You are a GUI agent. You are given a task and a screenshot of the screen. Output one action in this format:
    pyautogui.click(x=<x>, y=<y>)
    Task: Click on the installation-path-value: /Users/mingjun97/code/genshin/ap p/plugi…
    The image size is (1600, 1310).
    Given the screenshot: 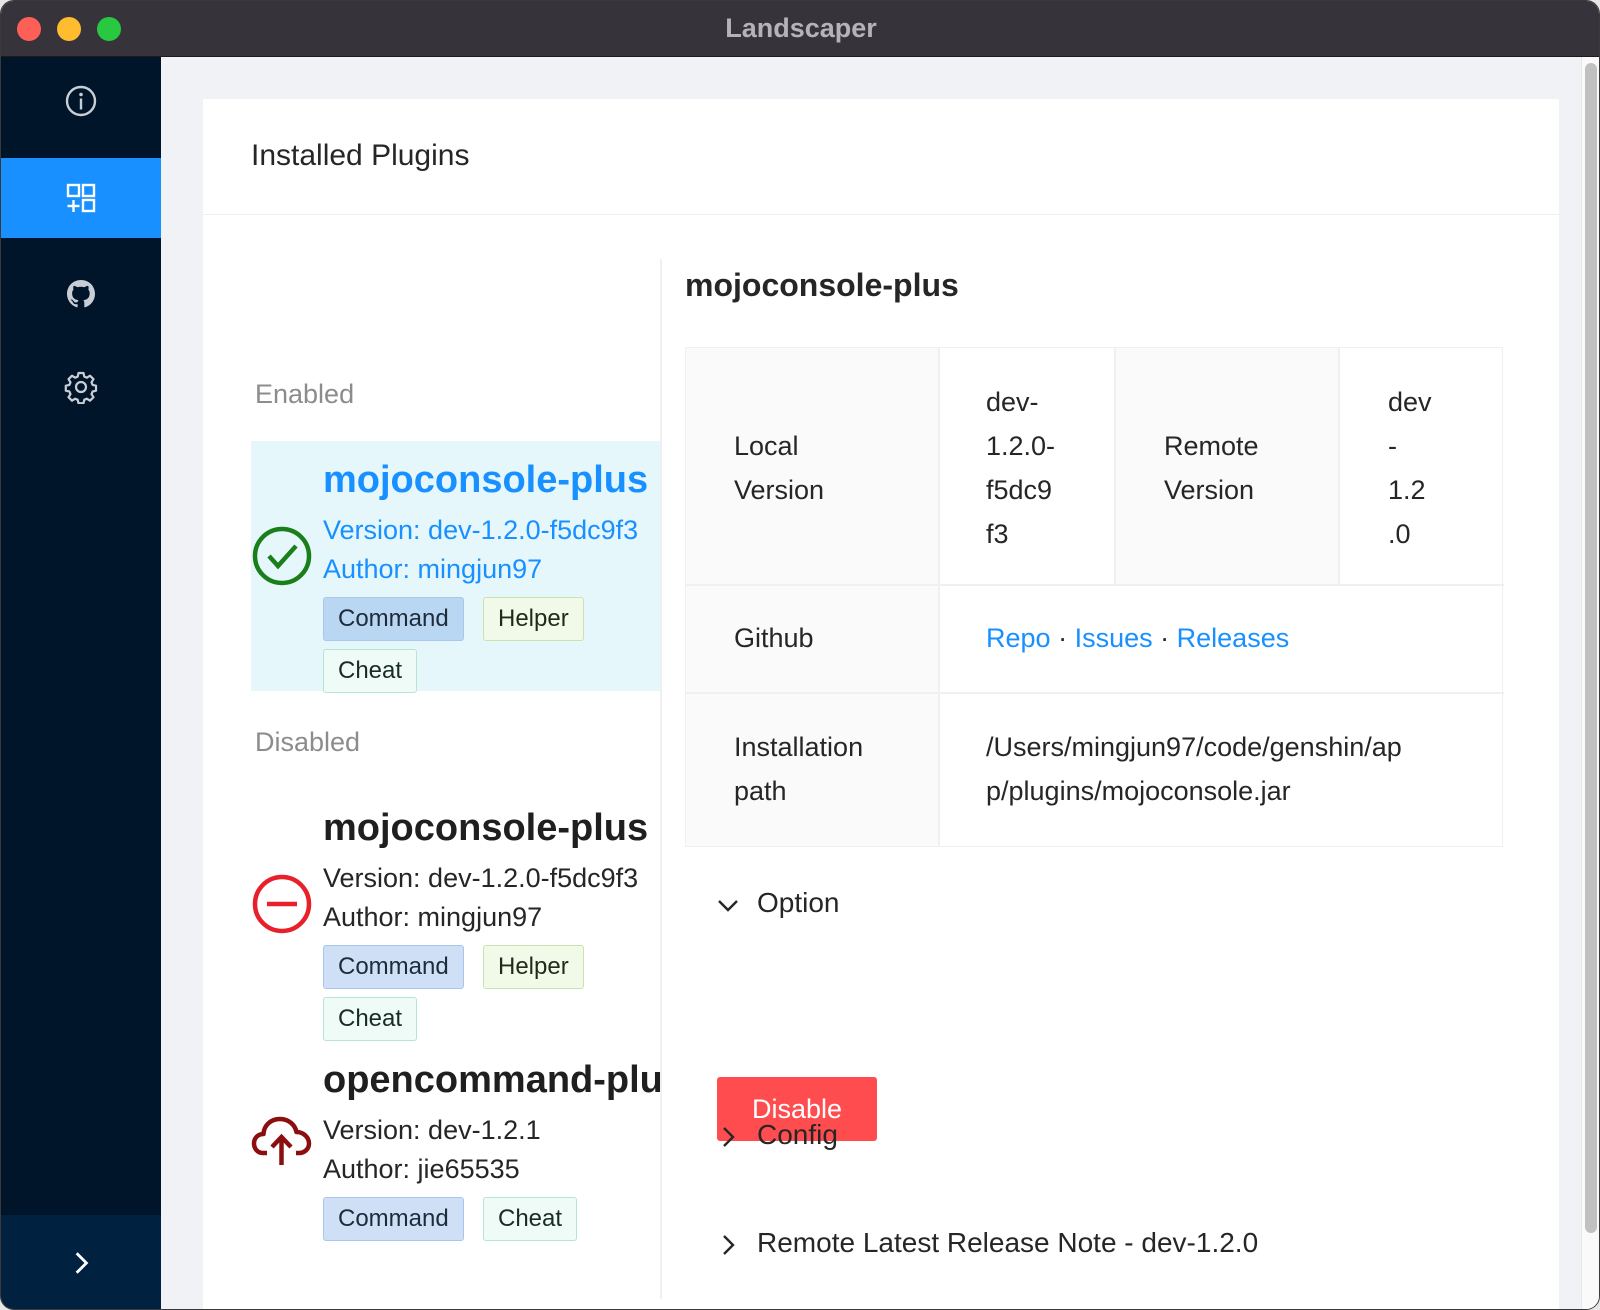 What is the action you would take?
    pyautogui.click(x=1194, y=769)
    